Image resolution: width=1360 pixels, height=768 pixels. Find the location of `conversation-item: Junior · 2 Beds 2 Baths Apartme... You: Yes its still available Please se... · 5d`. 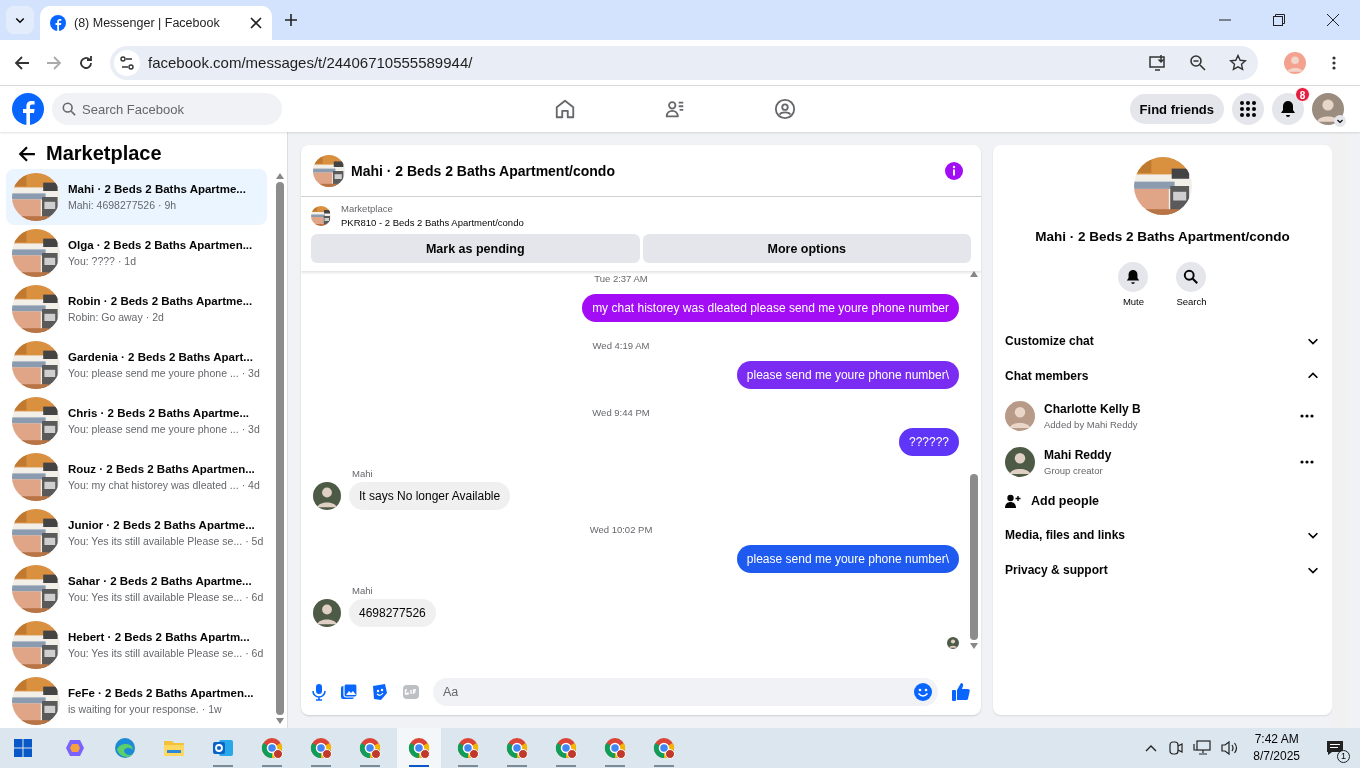

conversation-item: Junior · 2 Beds 2 Baths Apartme... You: Yes its still available Please se... · 5d is located at coordinates (136, 533).